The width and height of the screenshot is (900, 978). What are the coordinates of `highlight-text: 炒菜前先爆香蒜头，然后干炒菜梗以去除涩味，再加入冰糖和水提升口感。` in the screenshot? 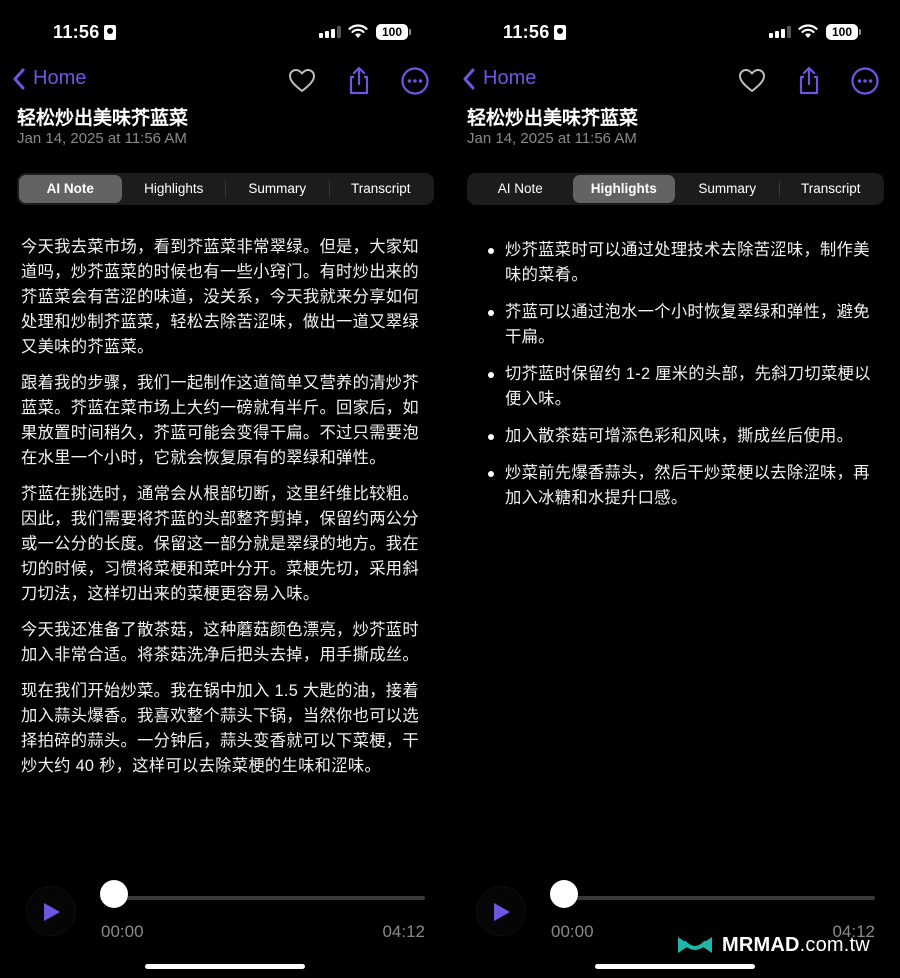 It's located at (687, 485).